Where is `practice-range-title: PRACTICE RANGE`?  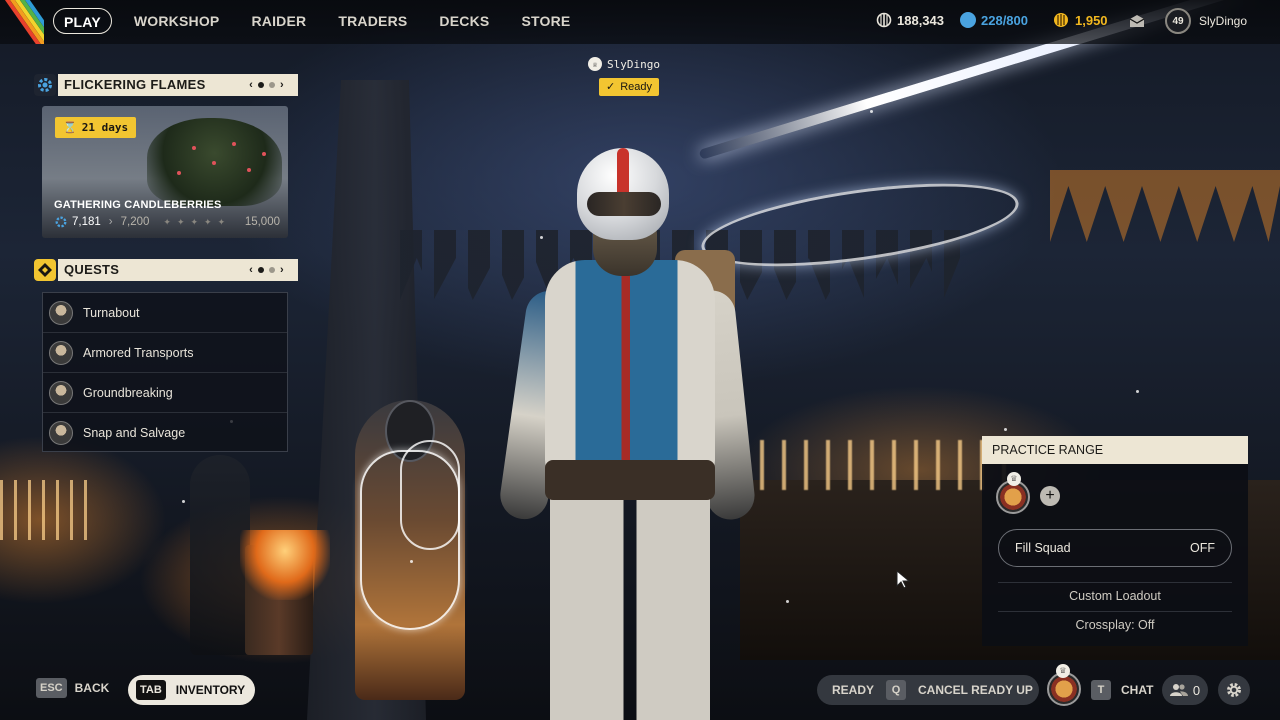
practice-range-title: PRACTICE RANGE is located at coordinates (1115, 450).